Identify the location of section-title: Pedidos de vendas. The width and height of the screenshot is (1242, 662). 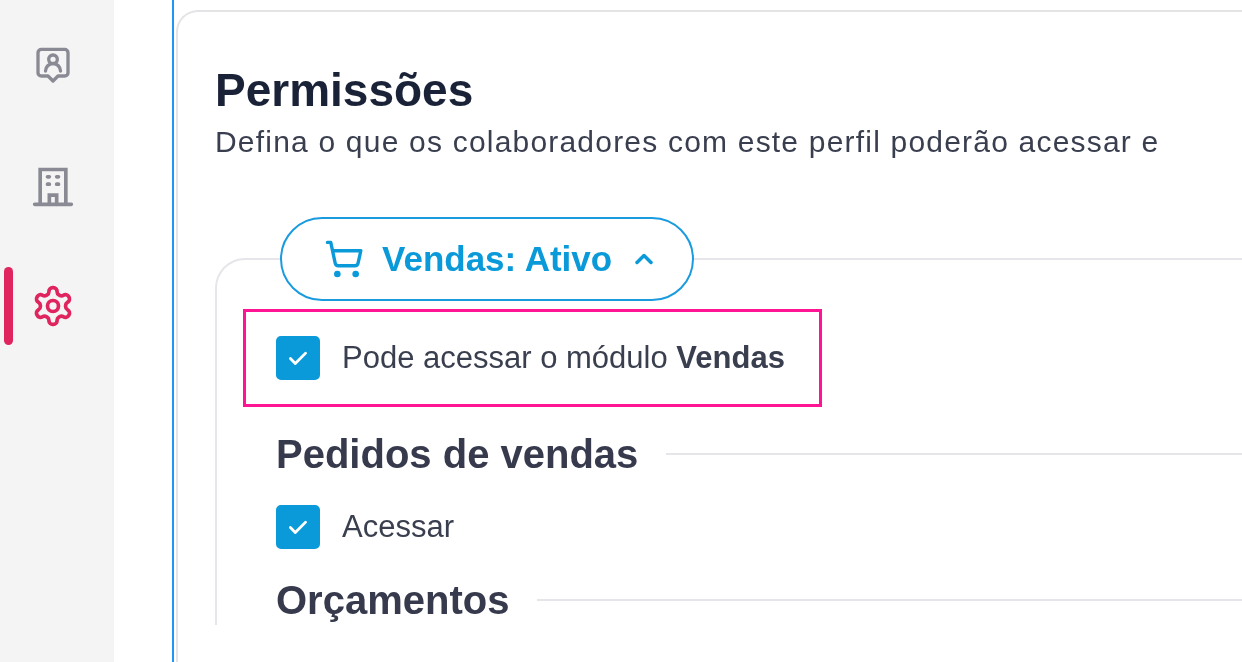
(457, 454).